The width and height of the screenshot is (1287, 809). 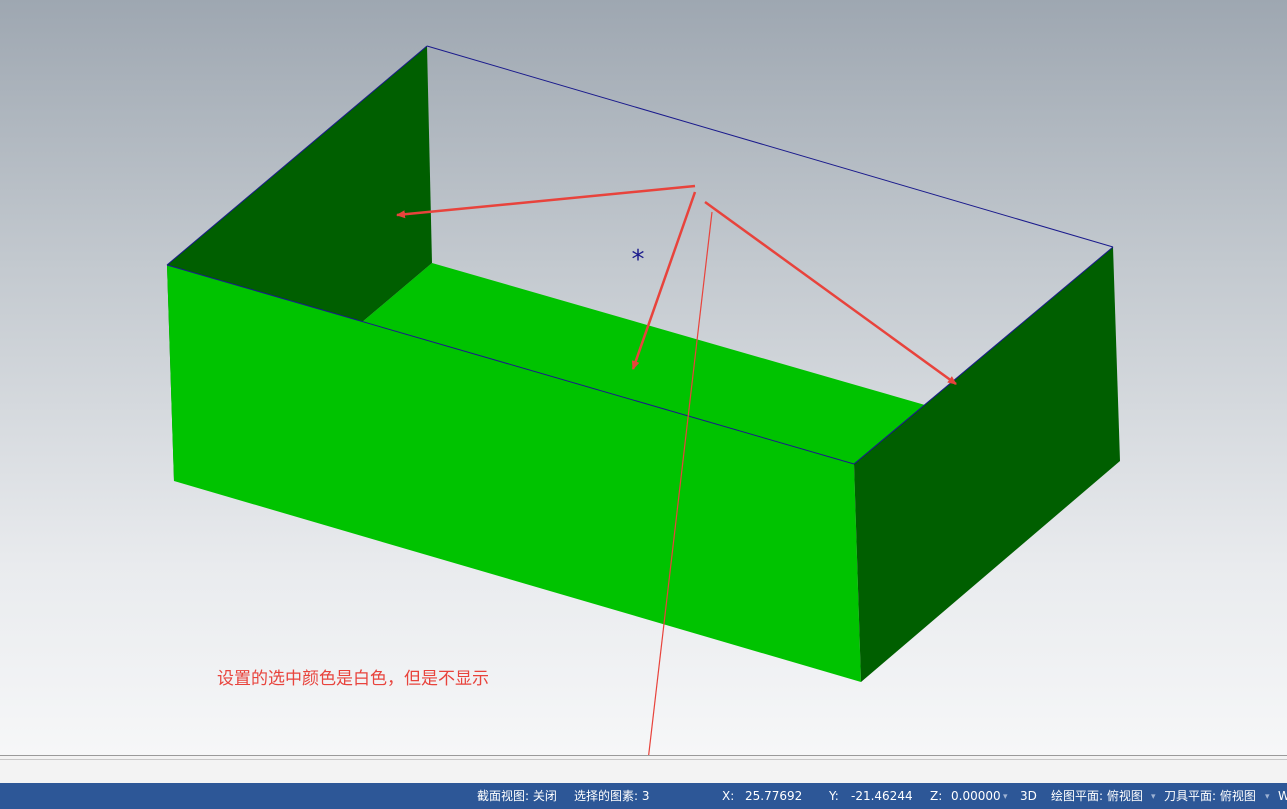 I want to click on origin-marker-icon: *, so click(x=638, y=260).